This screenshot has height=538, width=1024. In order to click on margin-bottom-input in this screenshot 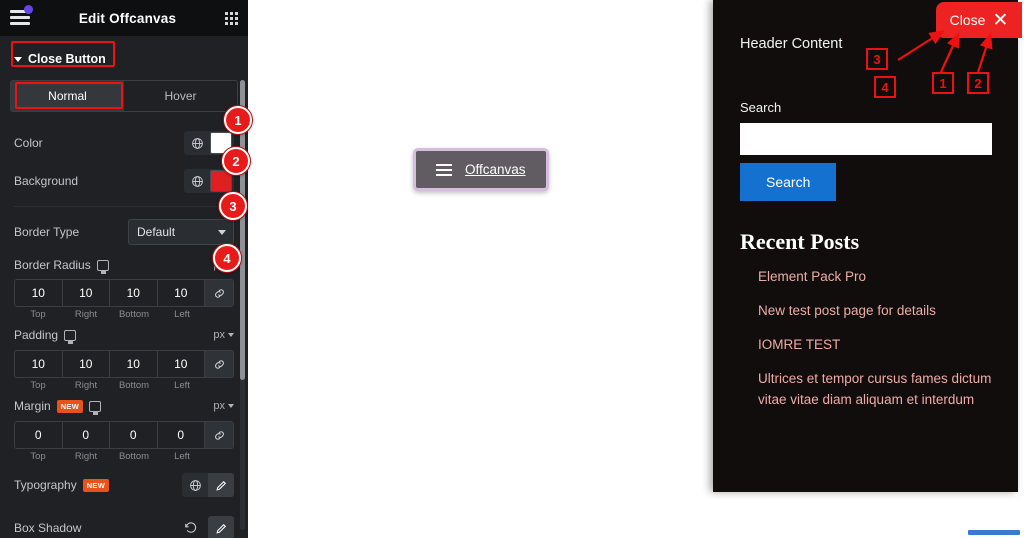, I will do `click(133, 435)`.